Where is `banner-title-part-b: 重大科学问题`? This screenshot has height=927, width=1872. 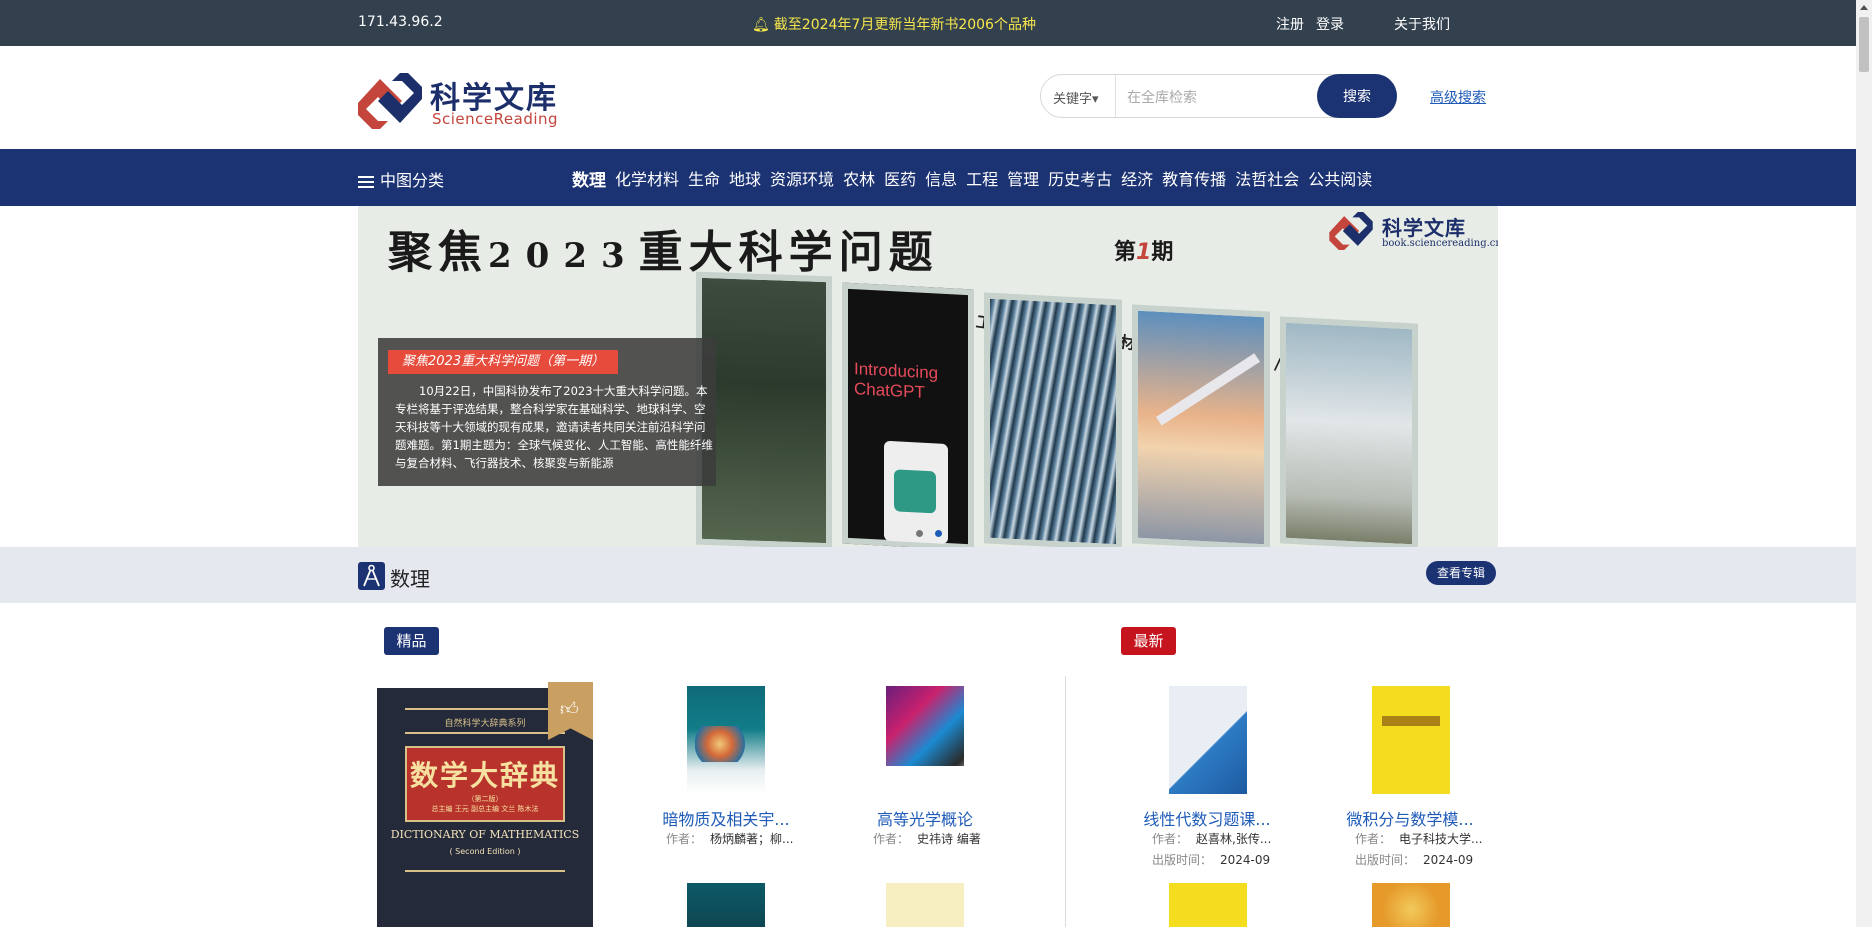
banner-title-part-b: 重大科学问题 is located at coordinates (788, 252).